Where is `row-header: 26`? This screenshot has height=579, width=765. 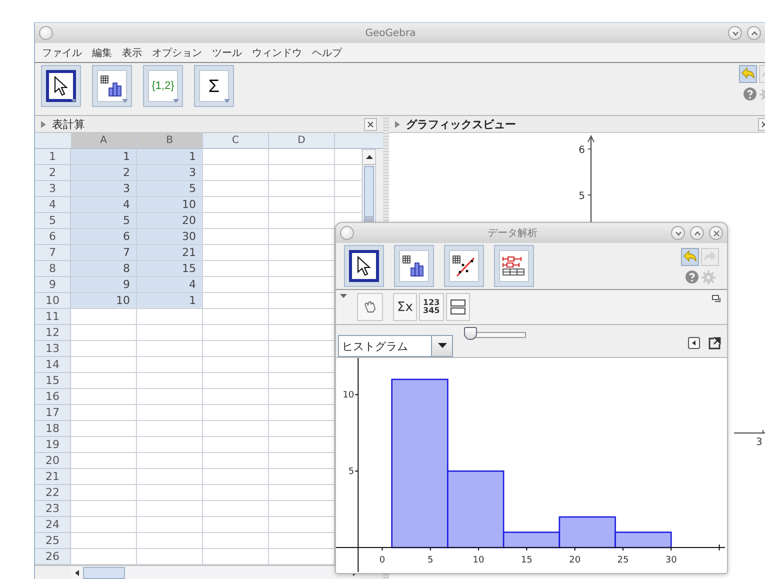
row-header: 26 is located at coordinates (53, 557).